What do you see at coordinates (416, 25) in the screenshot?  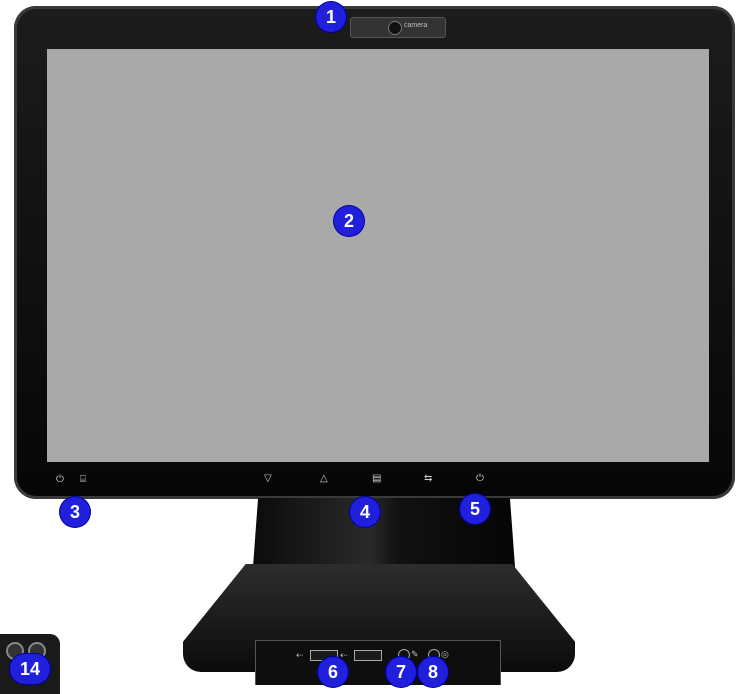 I see `webcam-label: camera` at bounding box center [416, 25].